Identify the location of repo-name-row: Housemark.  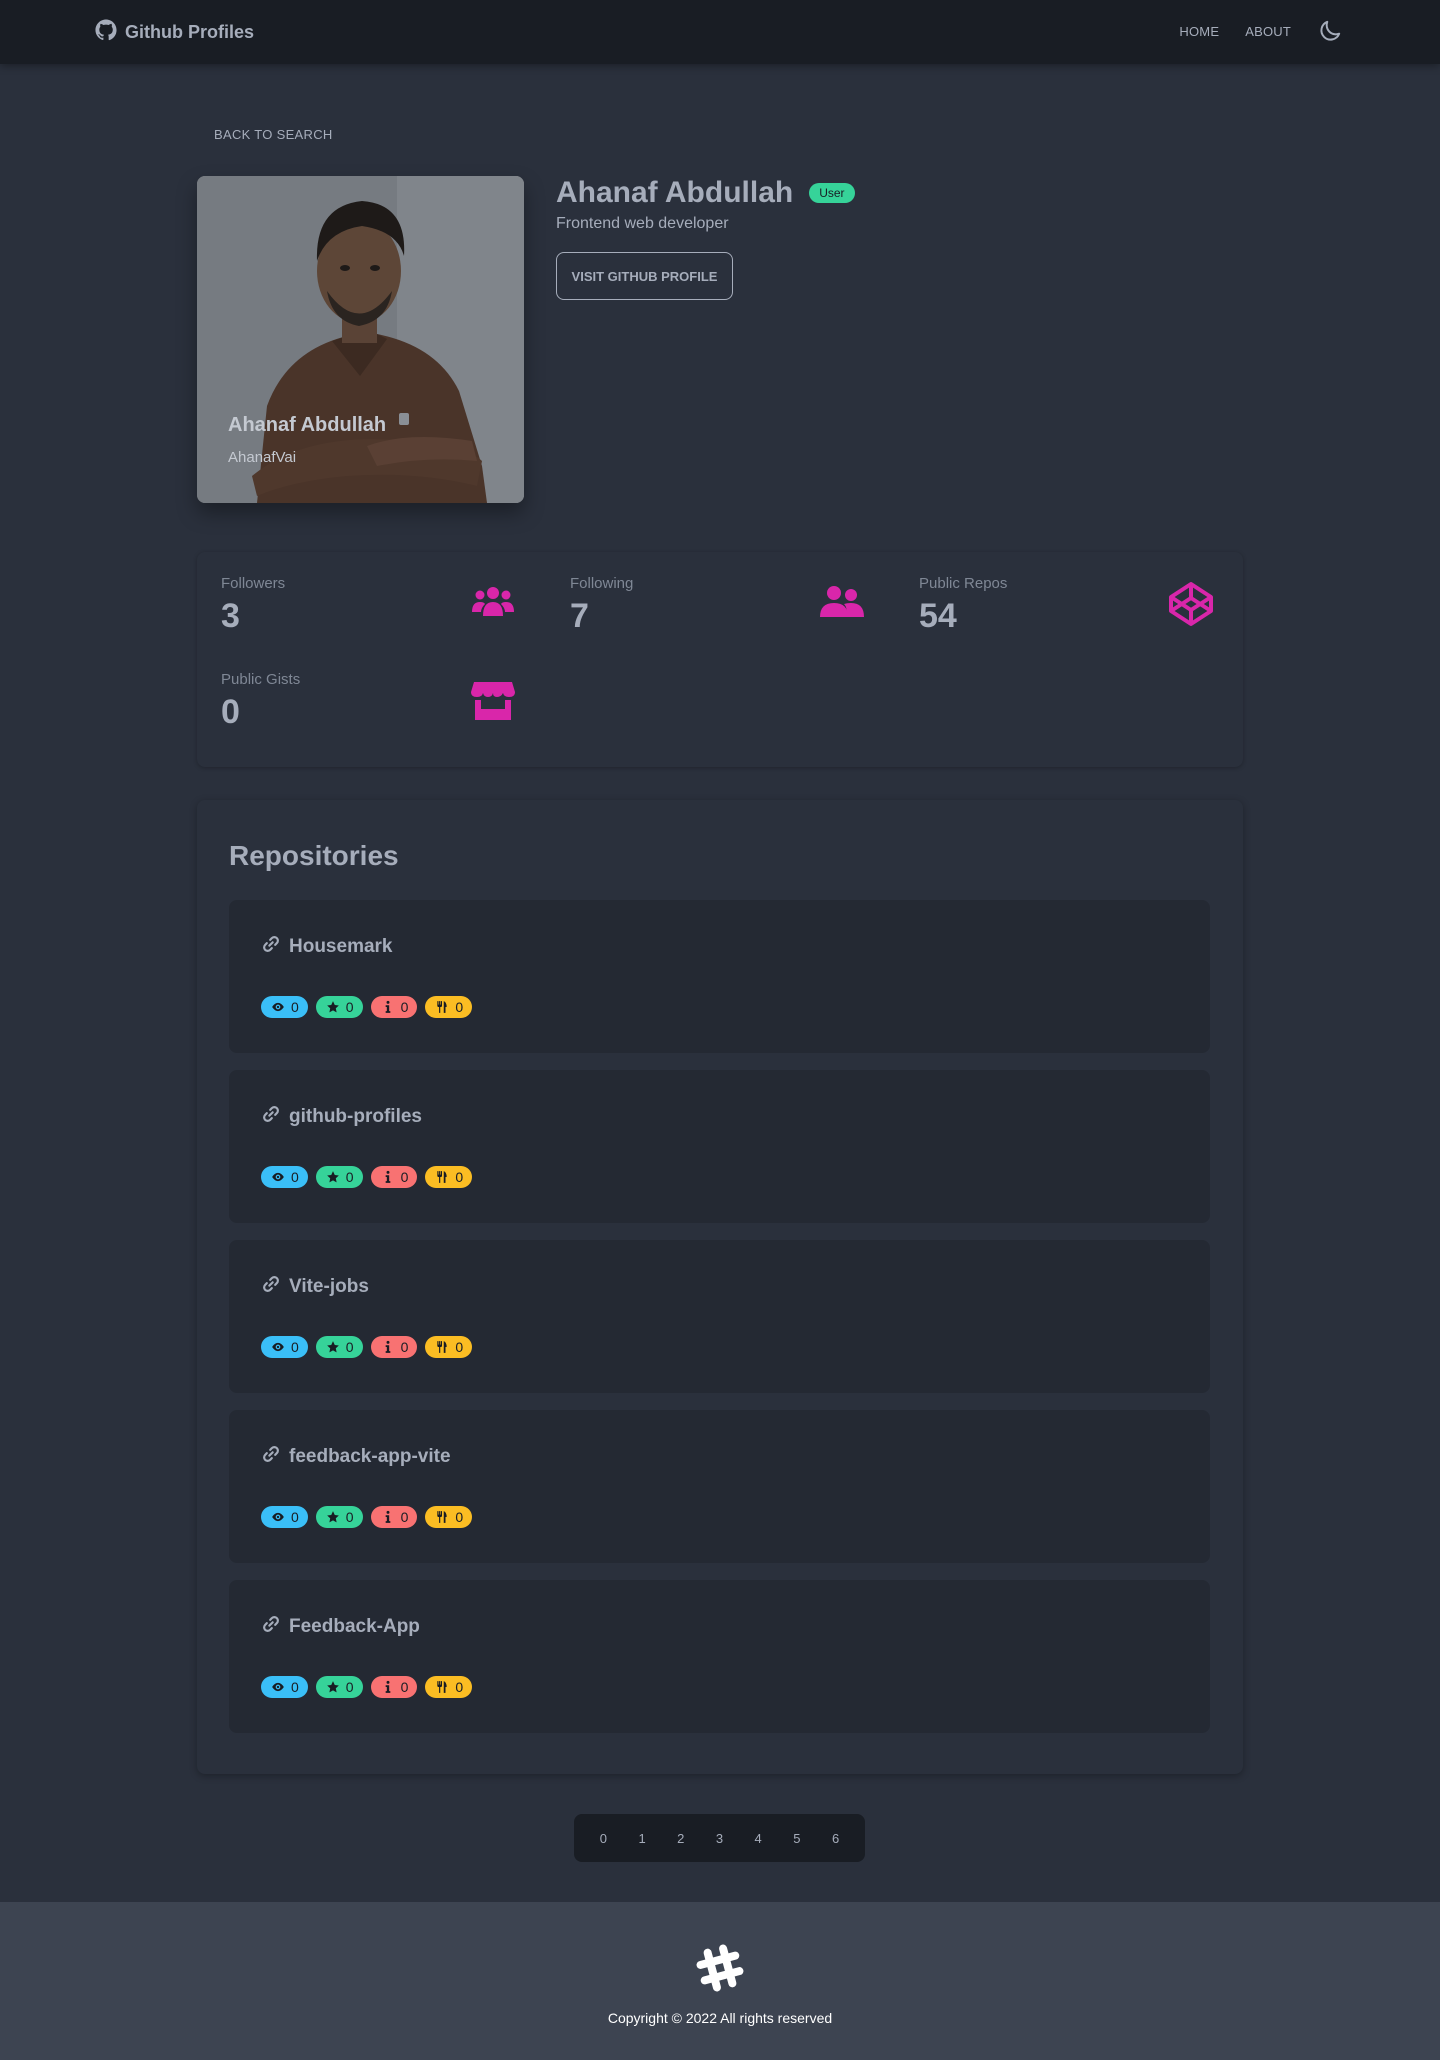
(327, 947).